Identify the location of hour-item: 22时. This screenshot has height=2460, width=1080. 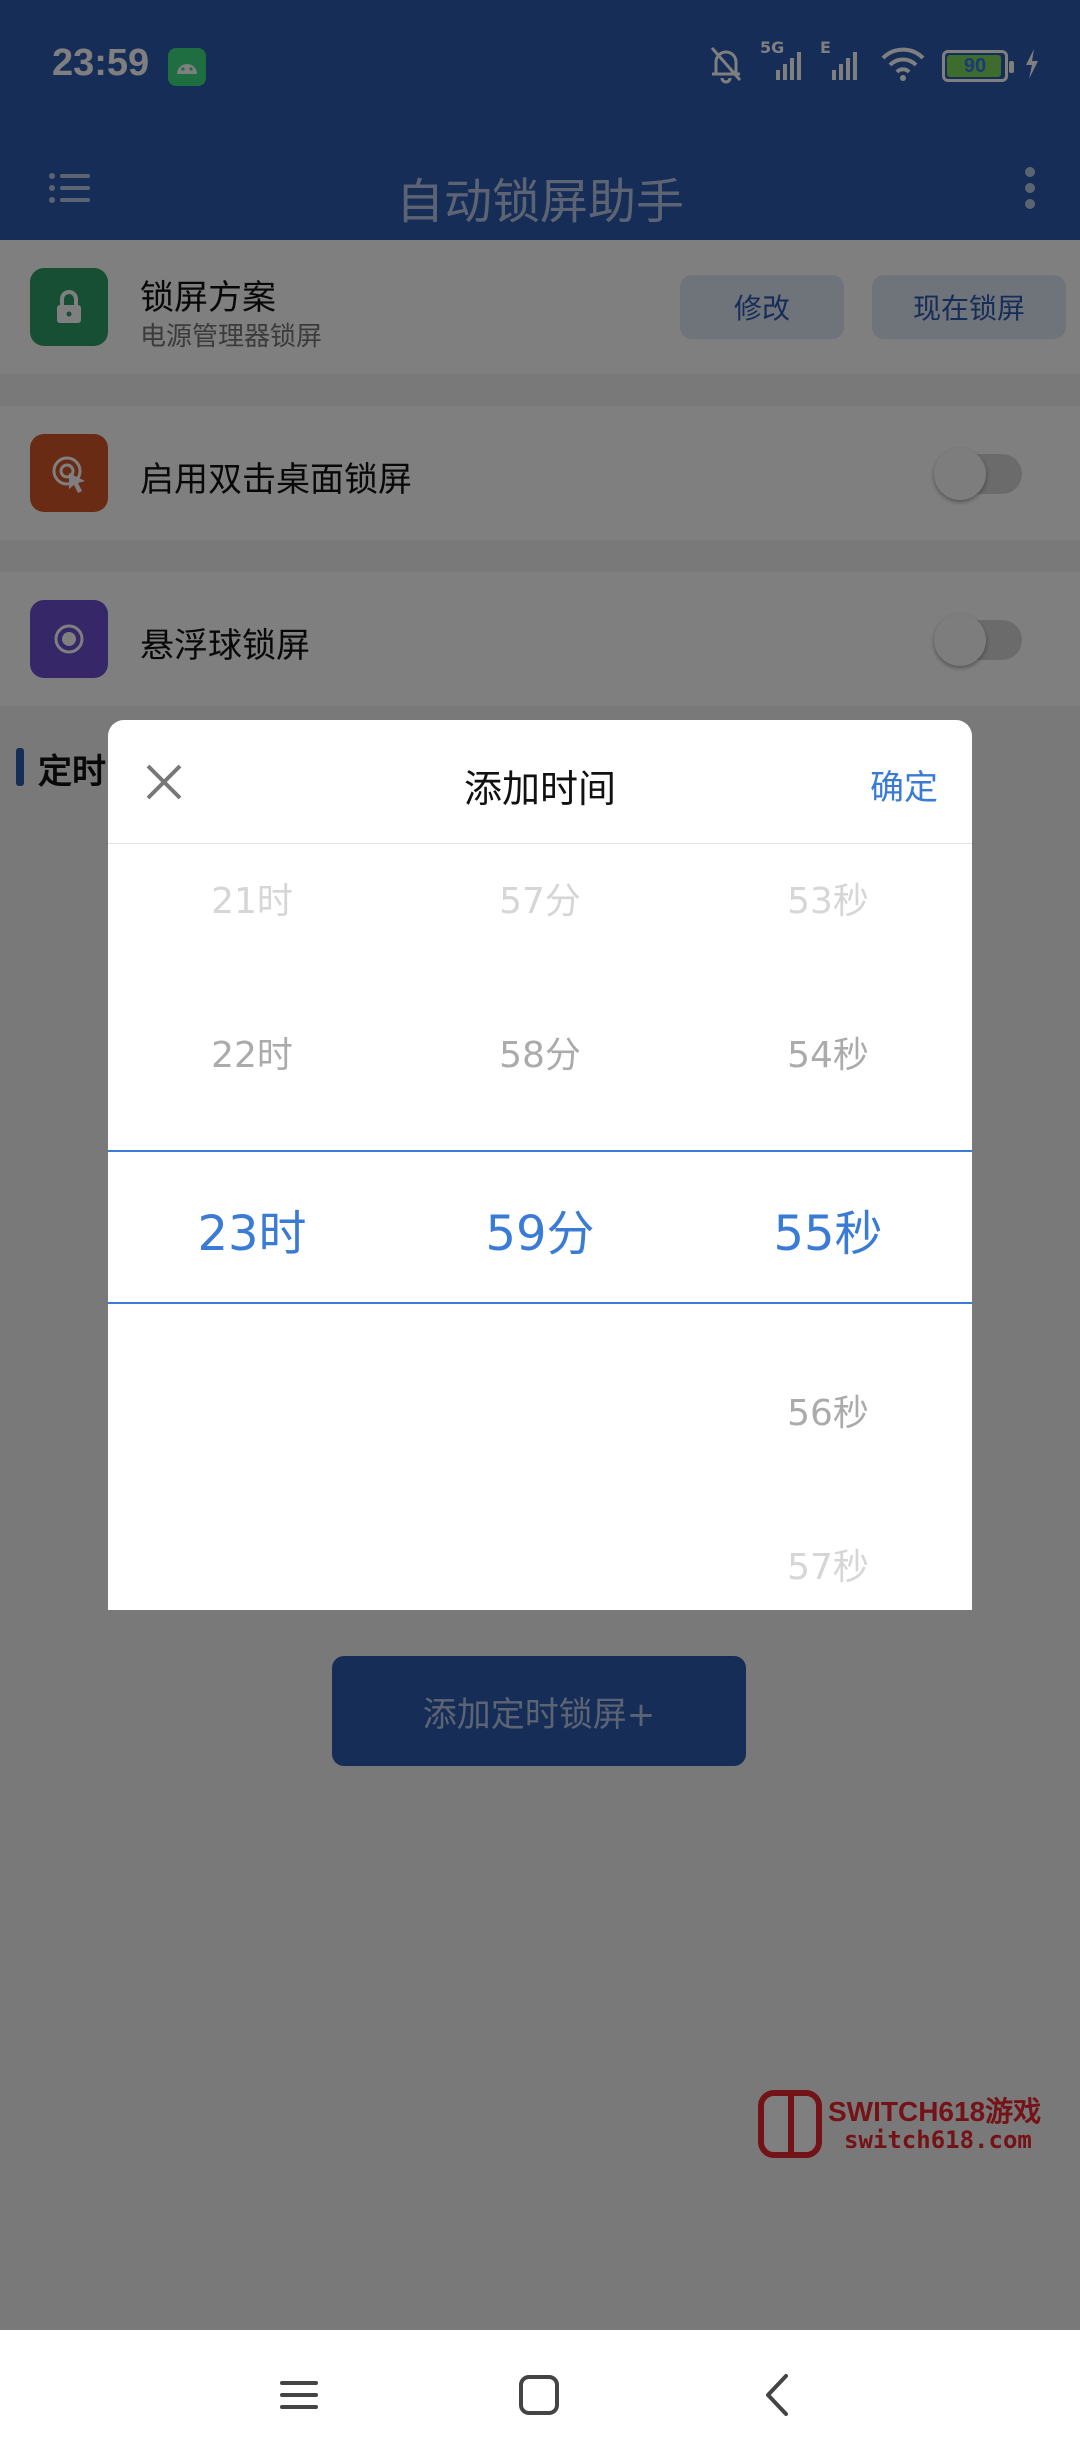
(252, 1052).